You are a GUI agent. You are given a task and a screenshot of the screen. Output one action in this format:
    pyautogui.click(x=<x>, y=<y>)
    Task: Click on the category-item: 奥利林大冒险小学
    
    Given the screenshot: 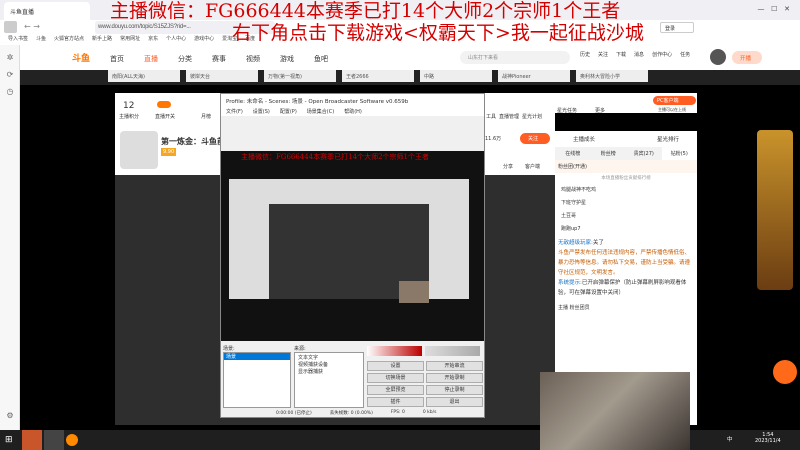 What is the action you would take?
    pyautogui.click(x=612, y=76)
    